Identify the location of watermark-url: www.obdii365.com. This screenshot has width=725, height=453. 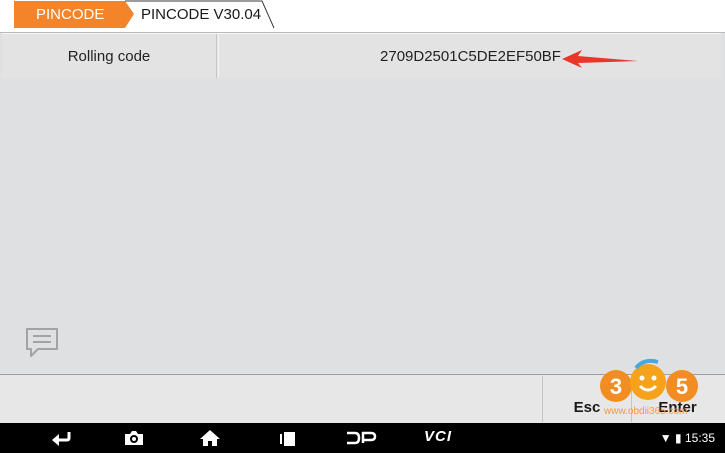
(646, 411).